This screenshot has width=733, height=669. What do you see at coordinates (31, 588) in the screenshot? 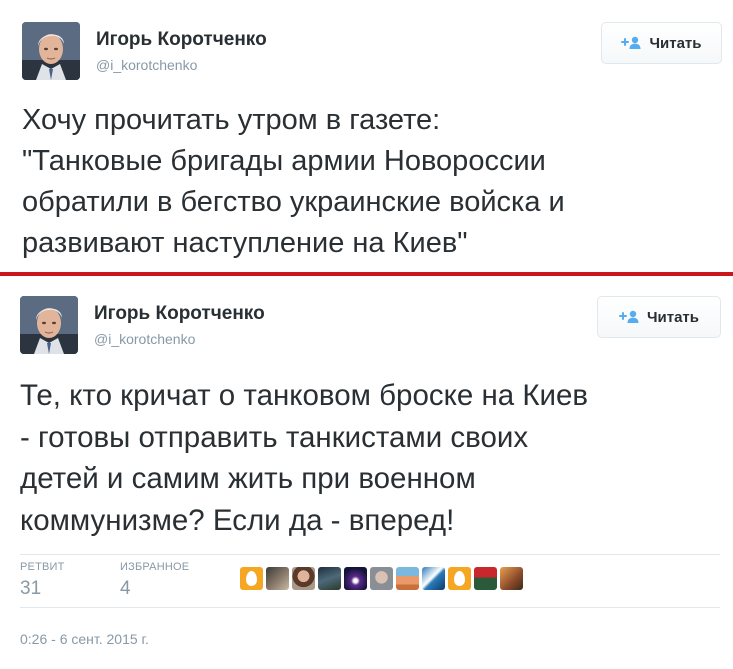
I see `retweets-count: 31` at bounding box center [31, 588].